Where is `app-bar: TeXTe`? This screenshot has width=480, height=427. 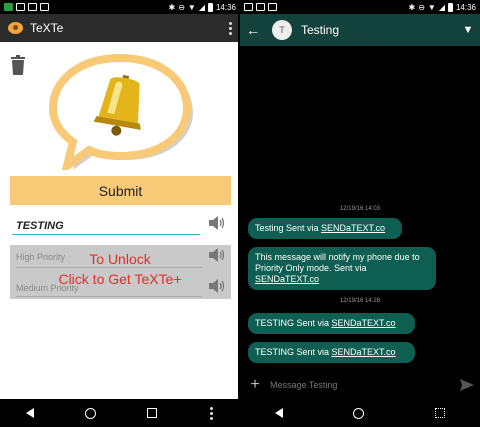
app-bar: TeXTe is located at coordinates (120, 28).